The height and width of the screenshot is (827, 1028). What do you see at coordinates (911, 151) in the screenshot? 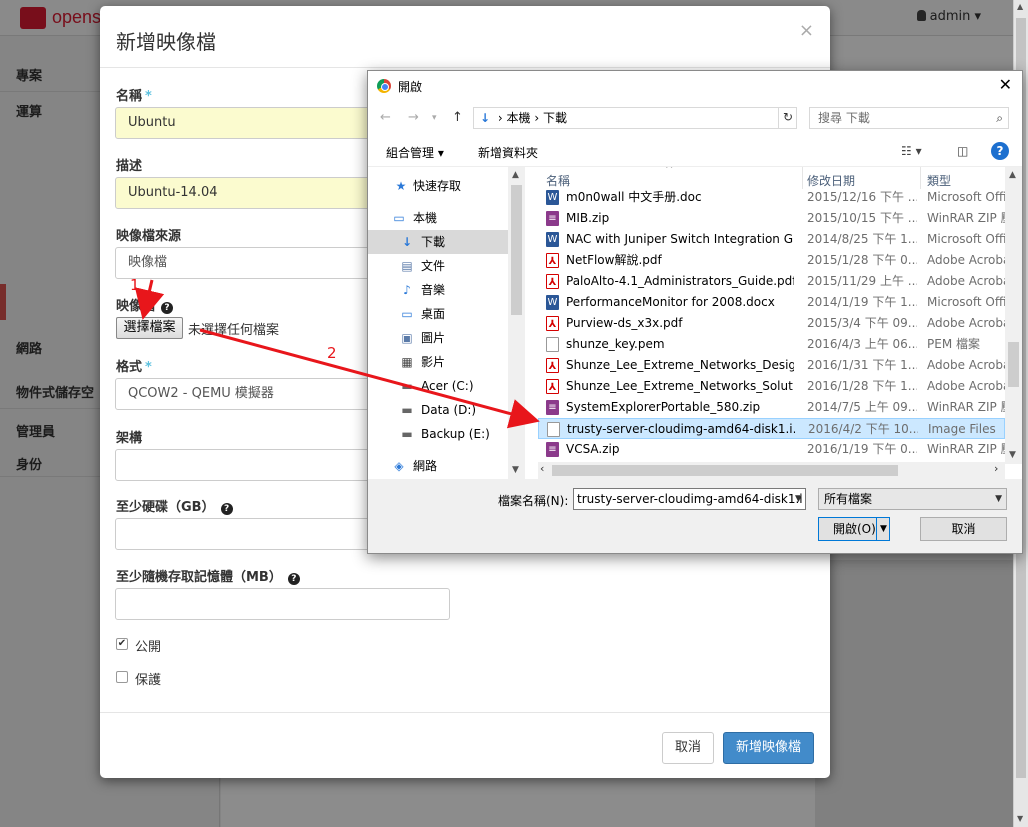
I see `view-options-icon: ☷ ▾` at bounding box center [911, 151].